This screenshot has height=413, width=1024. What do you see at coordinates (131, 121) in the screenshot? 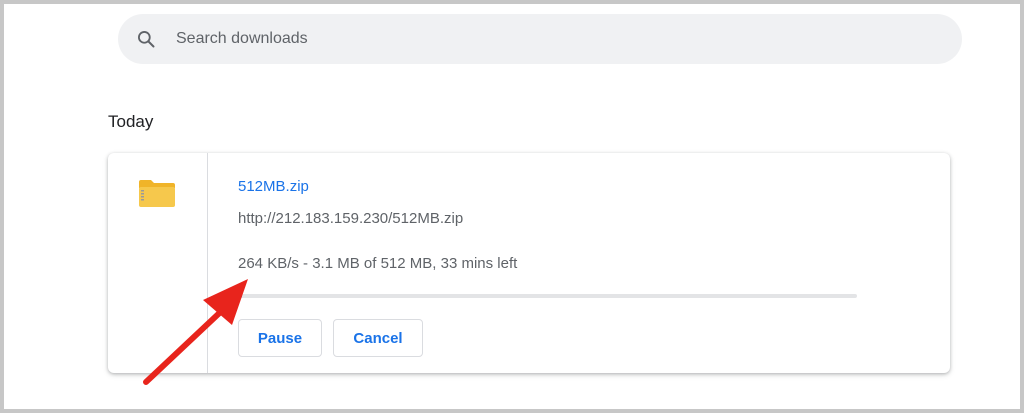
I see `section-title: Today` at bounding box center [131, 121].